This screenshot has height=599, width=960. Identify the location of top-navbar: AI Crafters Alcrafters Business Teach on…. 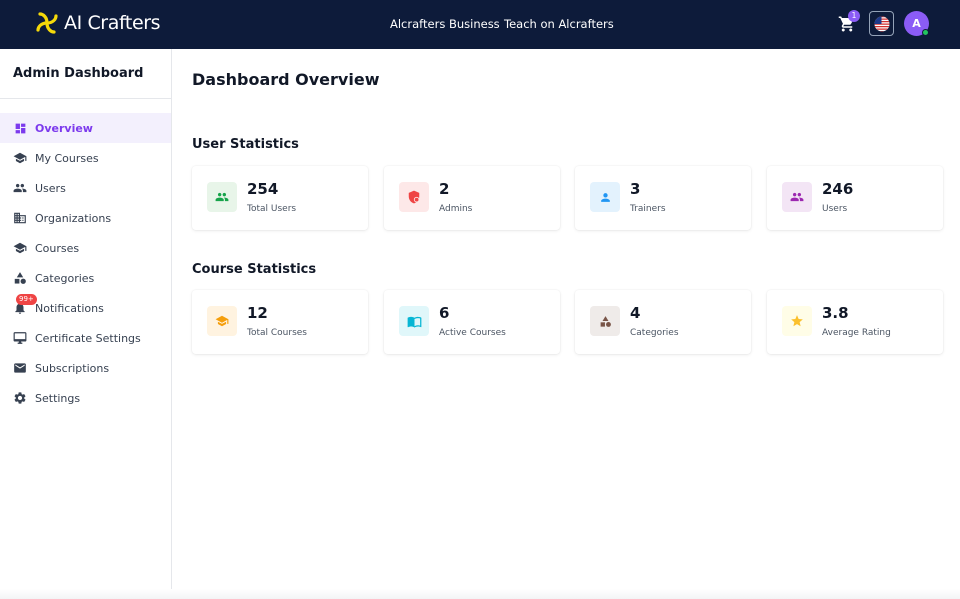
(480, 24).